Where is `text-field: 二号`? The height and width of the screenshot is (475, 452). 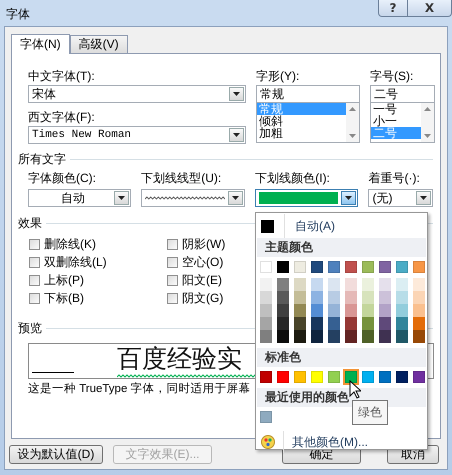
text-field: 二号 is located at coordinates (402, 94).